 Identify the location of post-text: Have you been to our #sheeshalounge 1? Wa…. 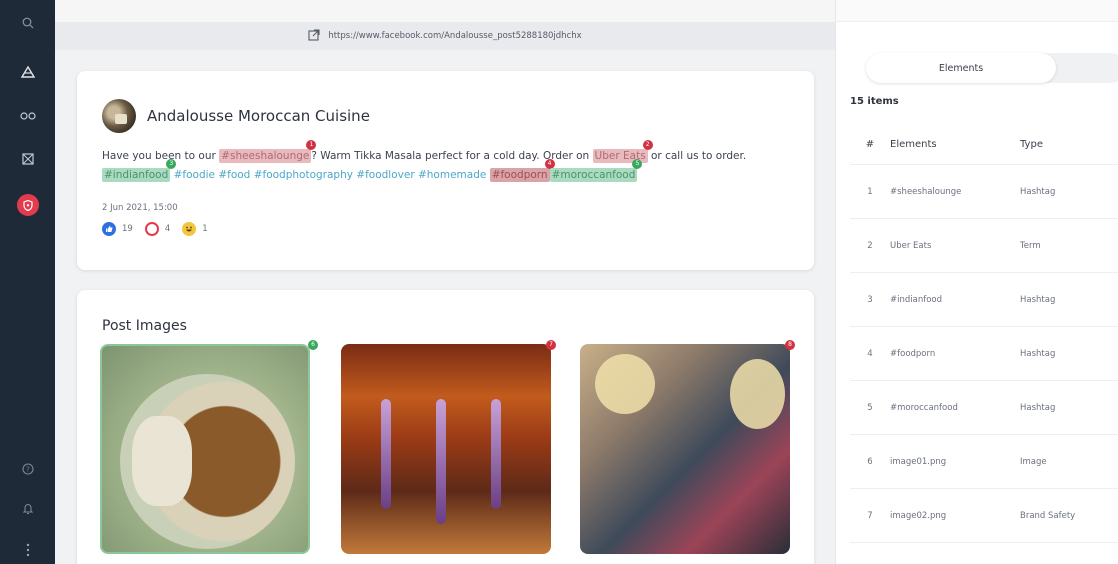
(452, 162).